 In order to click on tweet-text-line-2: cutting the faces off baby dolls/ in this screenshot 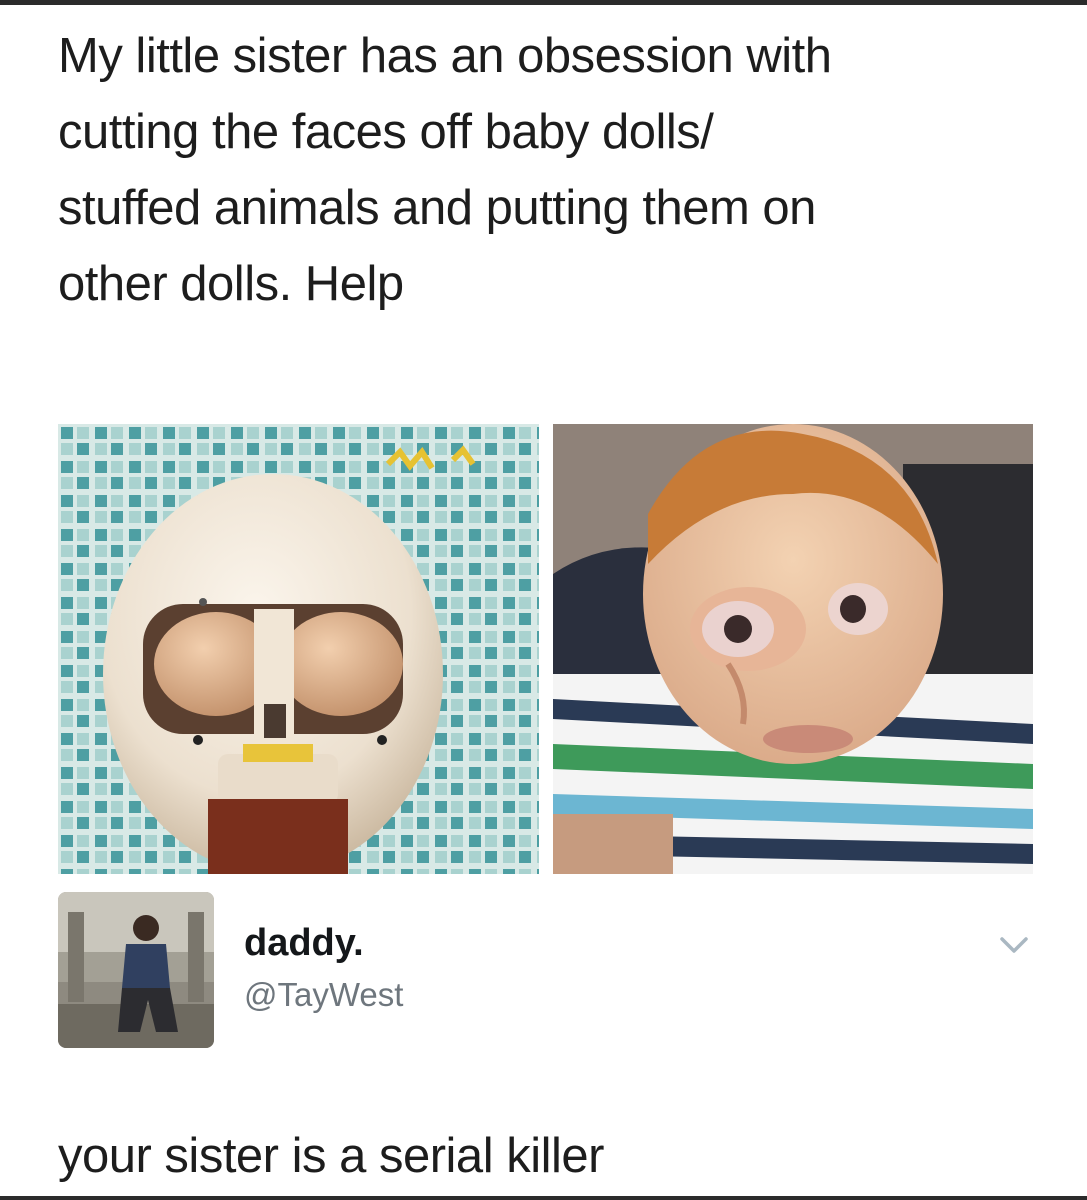, I will do `click(386, 132)`.